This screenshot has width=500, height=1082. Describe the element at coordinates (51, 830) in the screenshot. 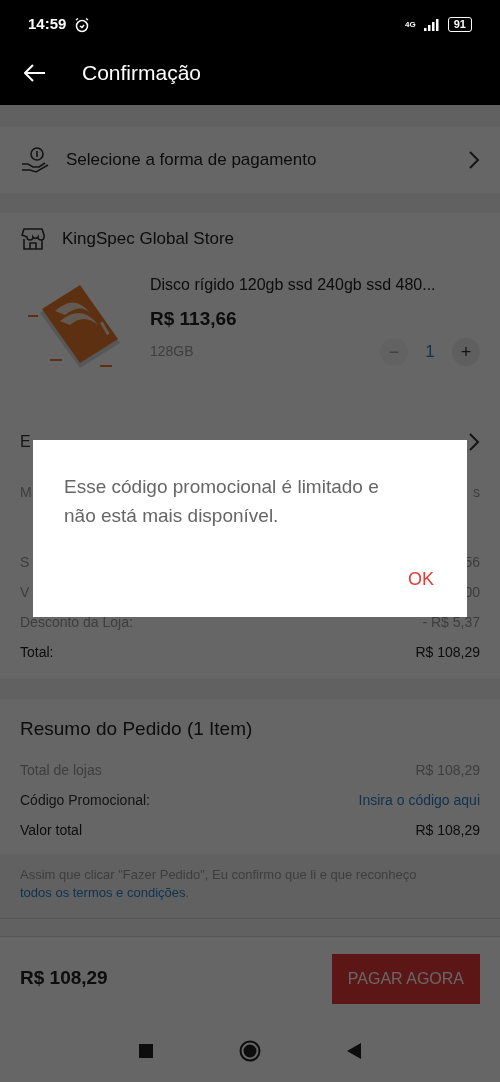

I see `summary-label: Valor total` at that location.